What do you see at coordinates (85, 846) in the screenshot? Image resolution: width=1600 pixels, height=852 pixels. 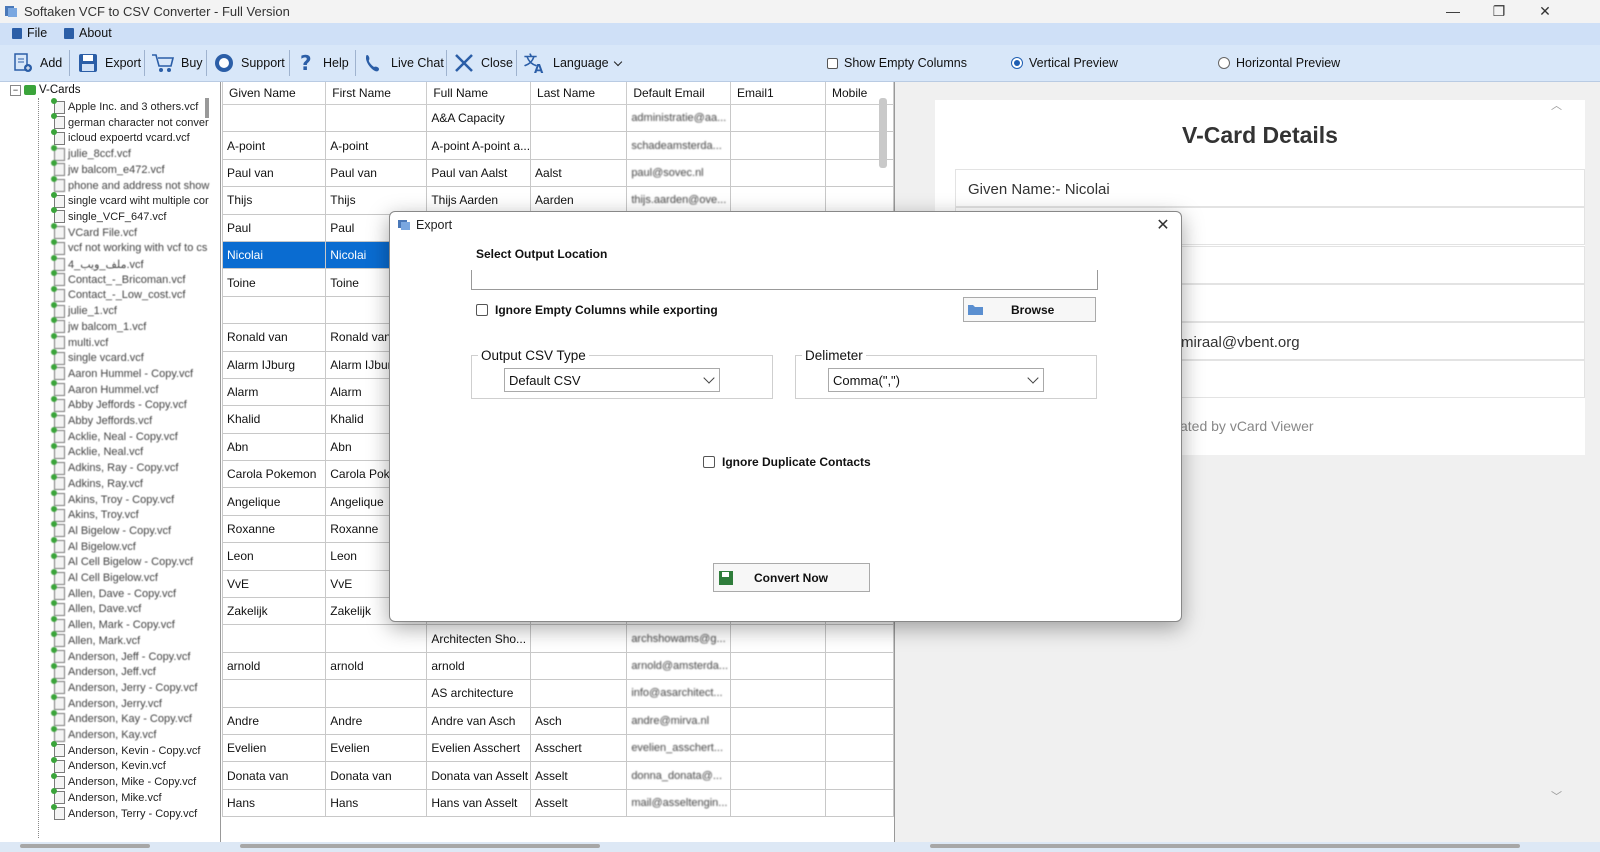 I see `tree-hscroll-thumb` at bounding box center [85, 846].